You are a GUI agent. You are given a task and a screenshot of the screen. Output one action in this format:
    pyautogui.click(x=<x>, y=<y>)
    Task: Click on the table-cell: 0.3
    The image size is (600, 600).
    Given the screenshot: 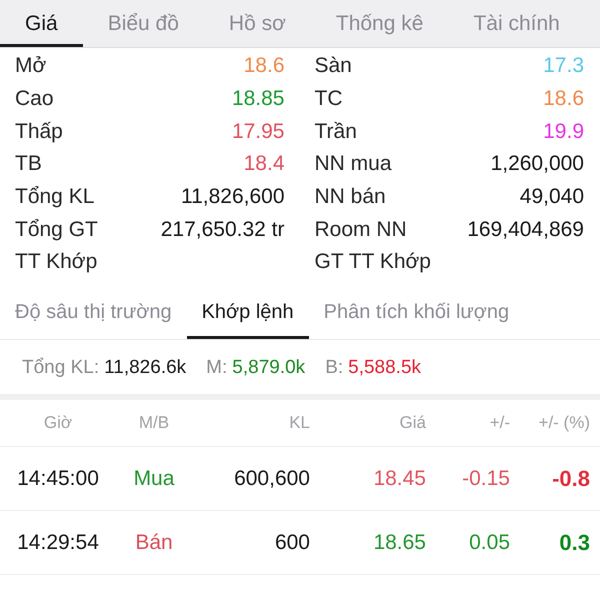 What is the action you would take?
    pyautogui.click(x=574, y=543)
    